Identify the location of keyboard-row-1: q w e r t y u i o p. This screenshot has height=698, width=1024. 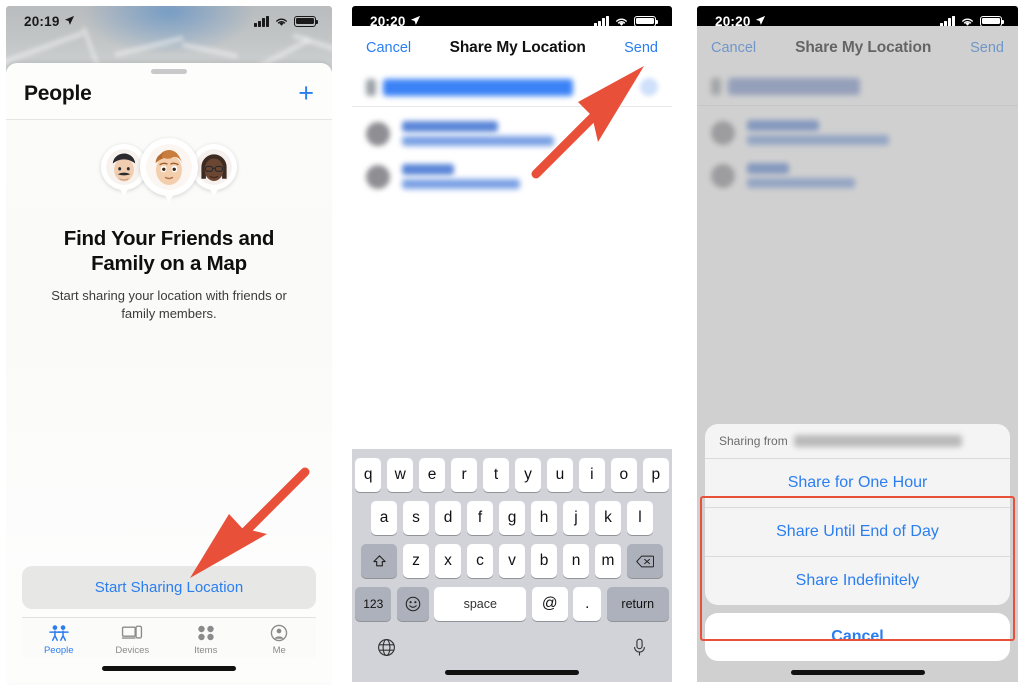
(512, 475).